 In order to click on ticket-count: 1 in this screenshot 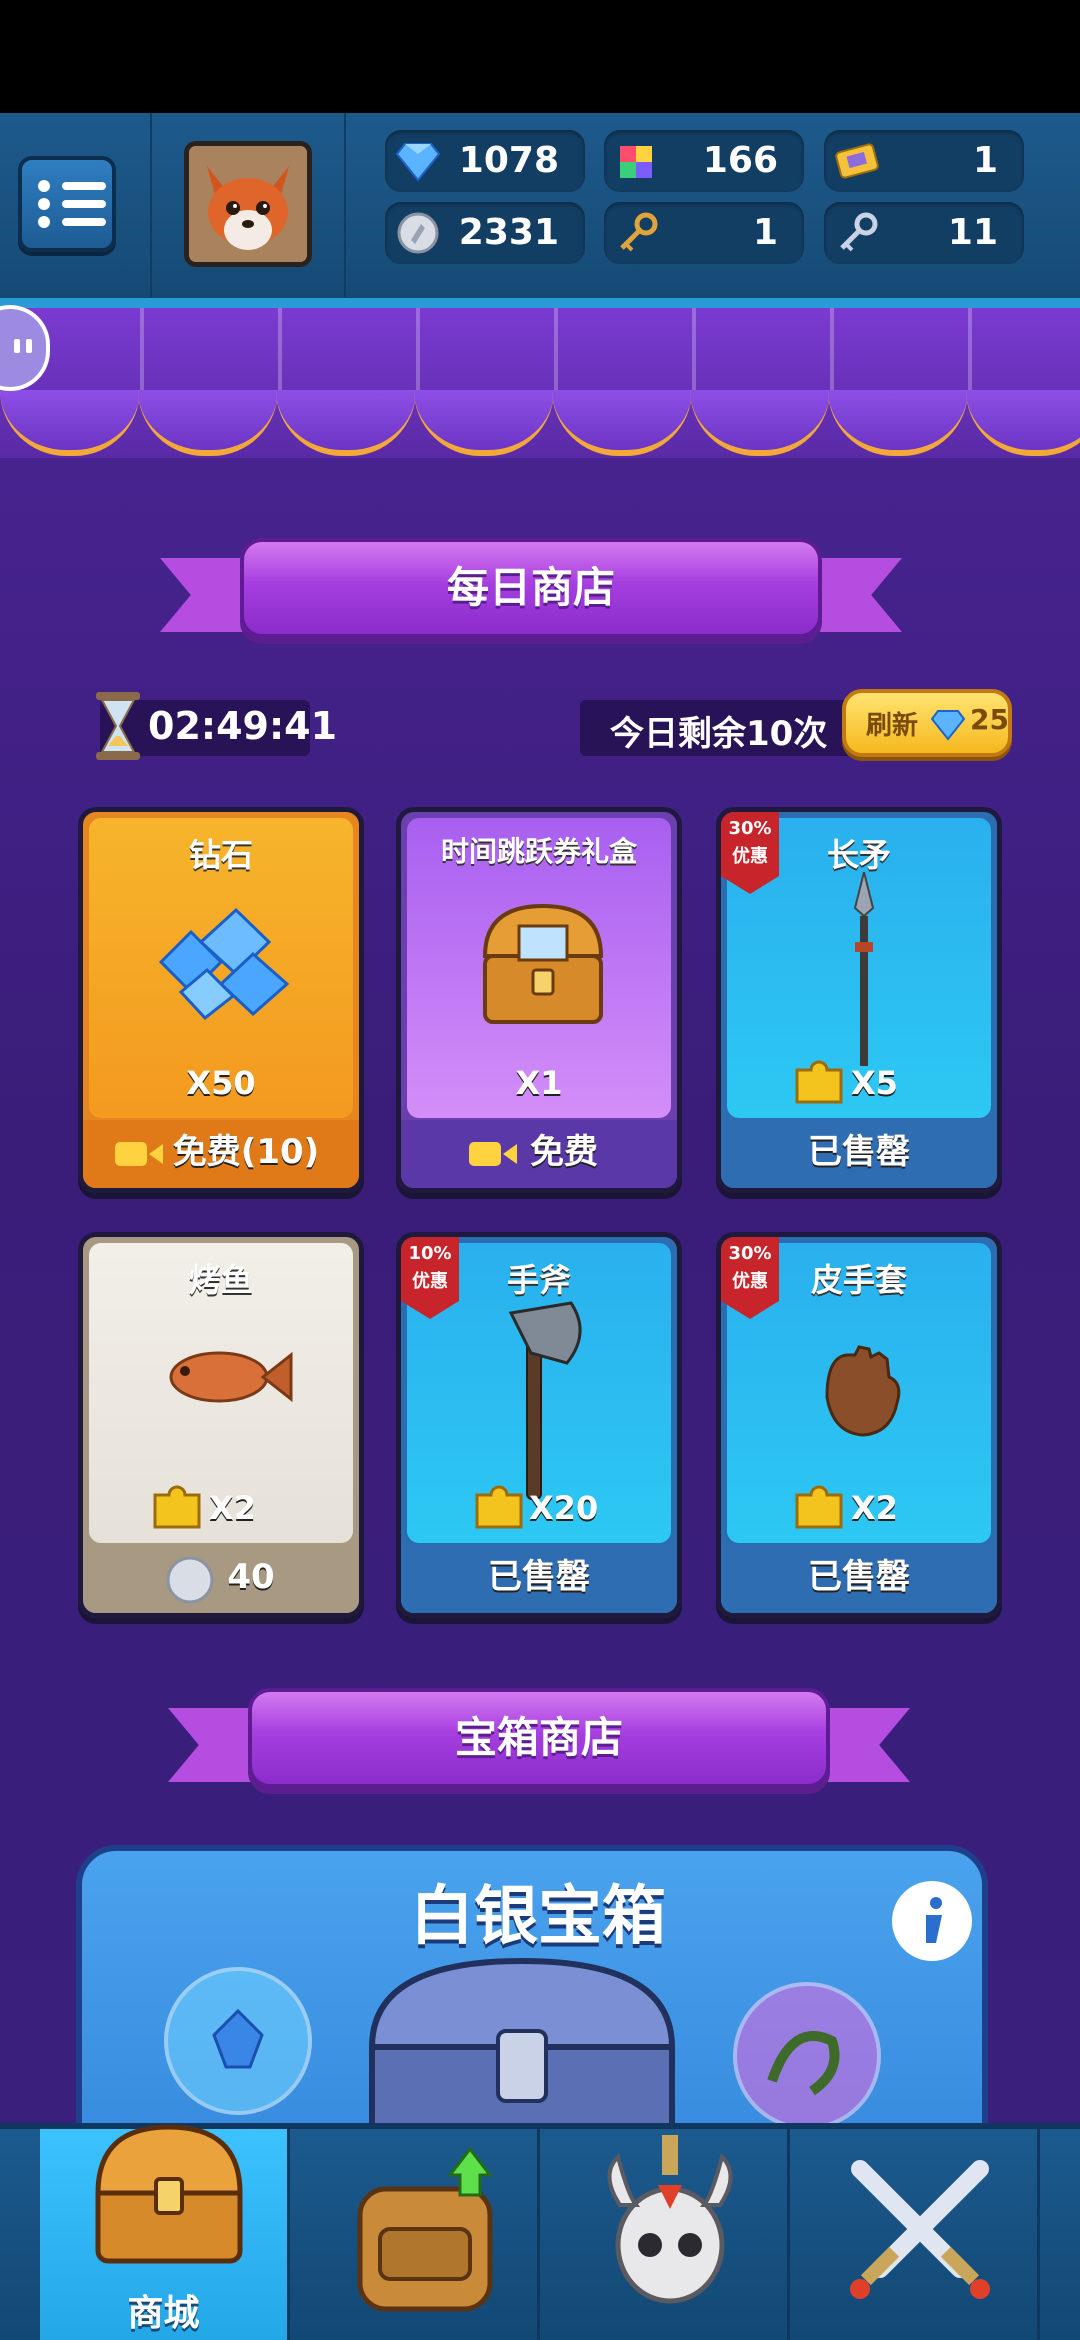, I will do `click(985, 160)`.